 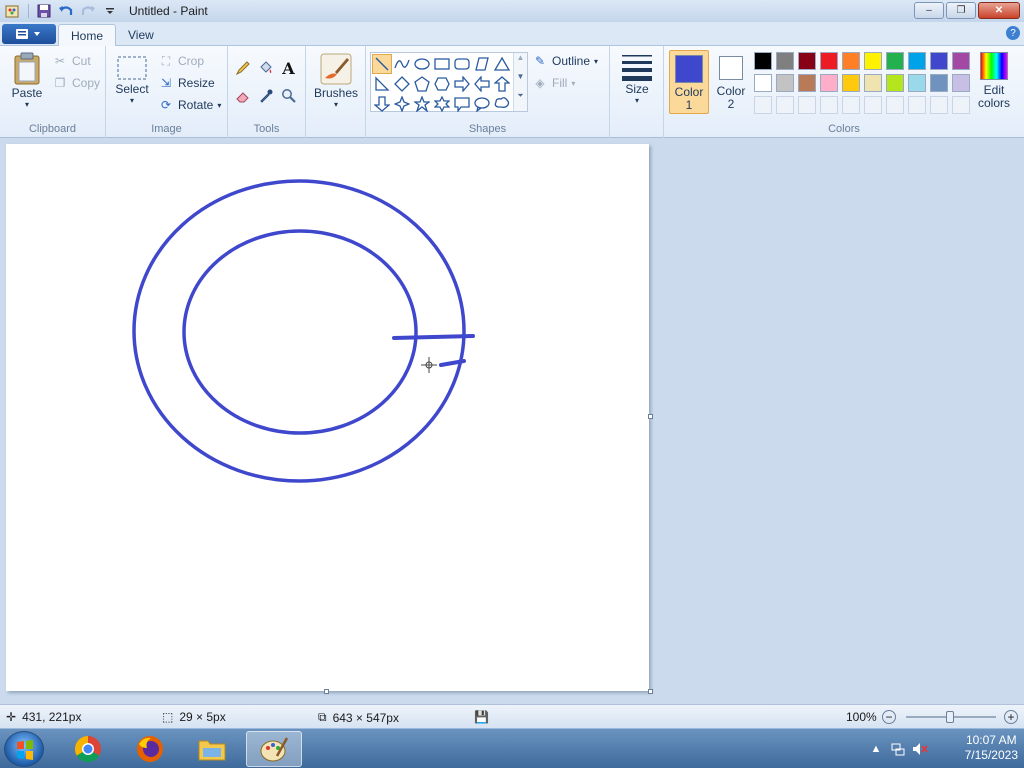 What do you see at coordinates (898, 749) in the screenshot?
I see `network-icon` at bounding box center [898, 749].